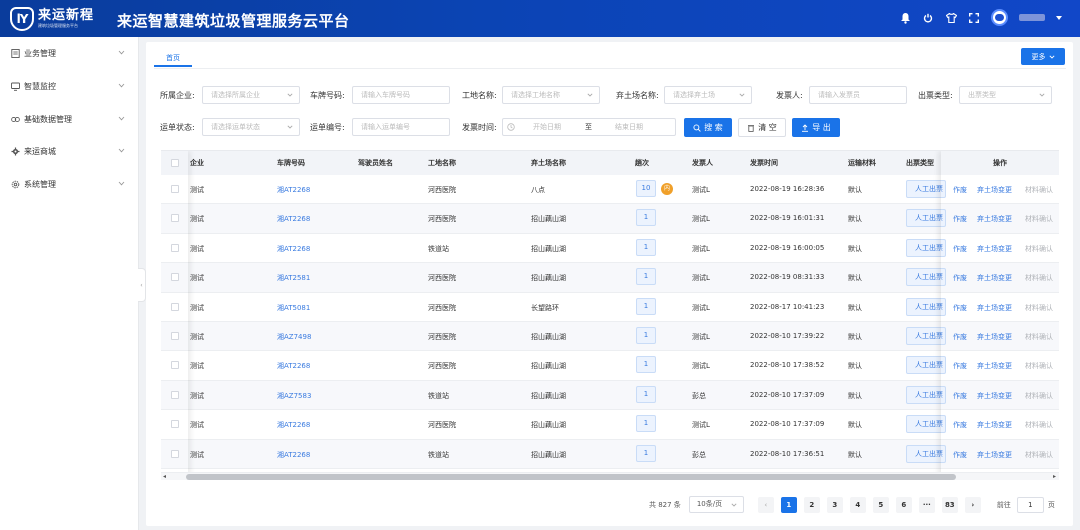 This screenshot has width=1080, height=530. What do you see at coordinates (1054, 477) in the screenshot?
I see `scroll-right-icon: ▸` at bounding box center [1054, 477].